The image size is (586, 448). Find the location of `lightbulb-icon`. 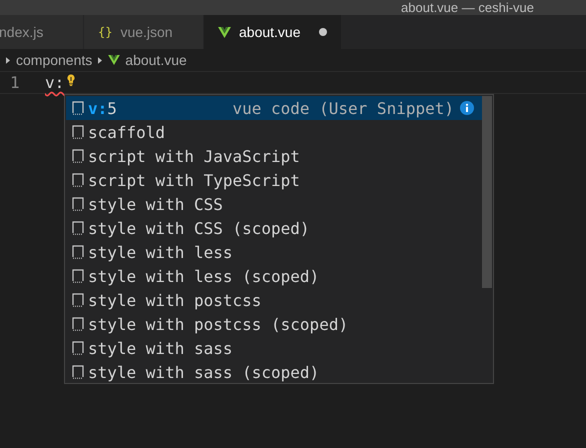

lightbulb-icon is located at coordinates (71, 80).